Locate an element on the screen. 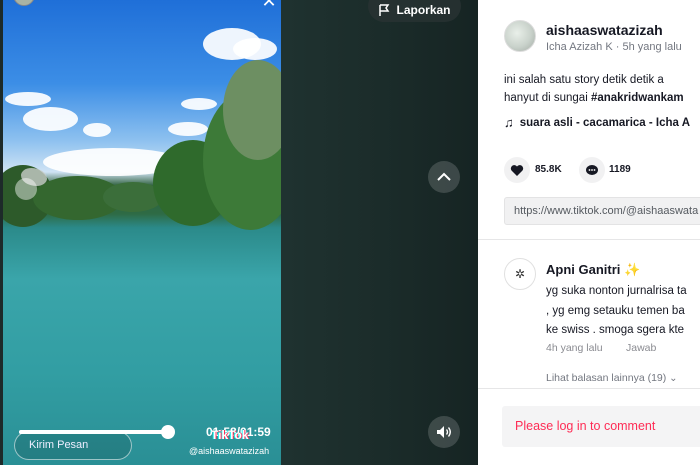 Image resolution: width=700 pixels, height=465 pixels. progress-bar is located at coordinates (97, 432).